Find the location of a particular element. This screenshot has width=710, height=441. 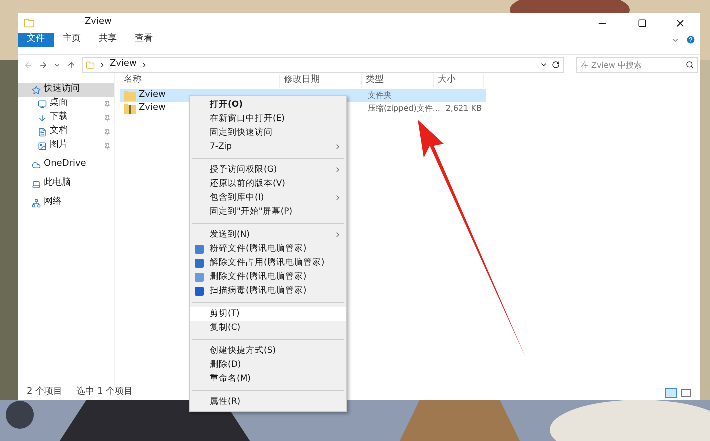

download-icon is located at coordinates (42, 118).